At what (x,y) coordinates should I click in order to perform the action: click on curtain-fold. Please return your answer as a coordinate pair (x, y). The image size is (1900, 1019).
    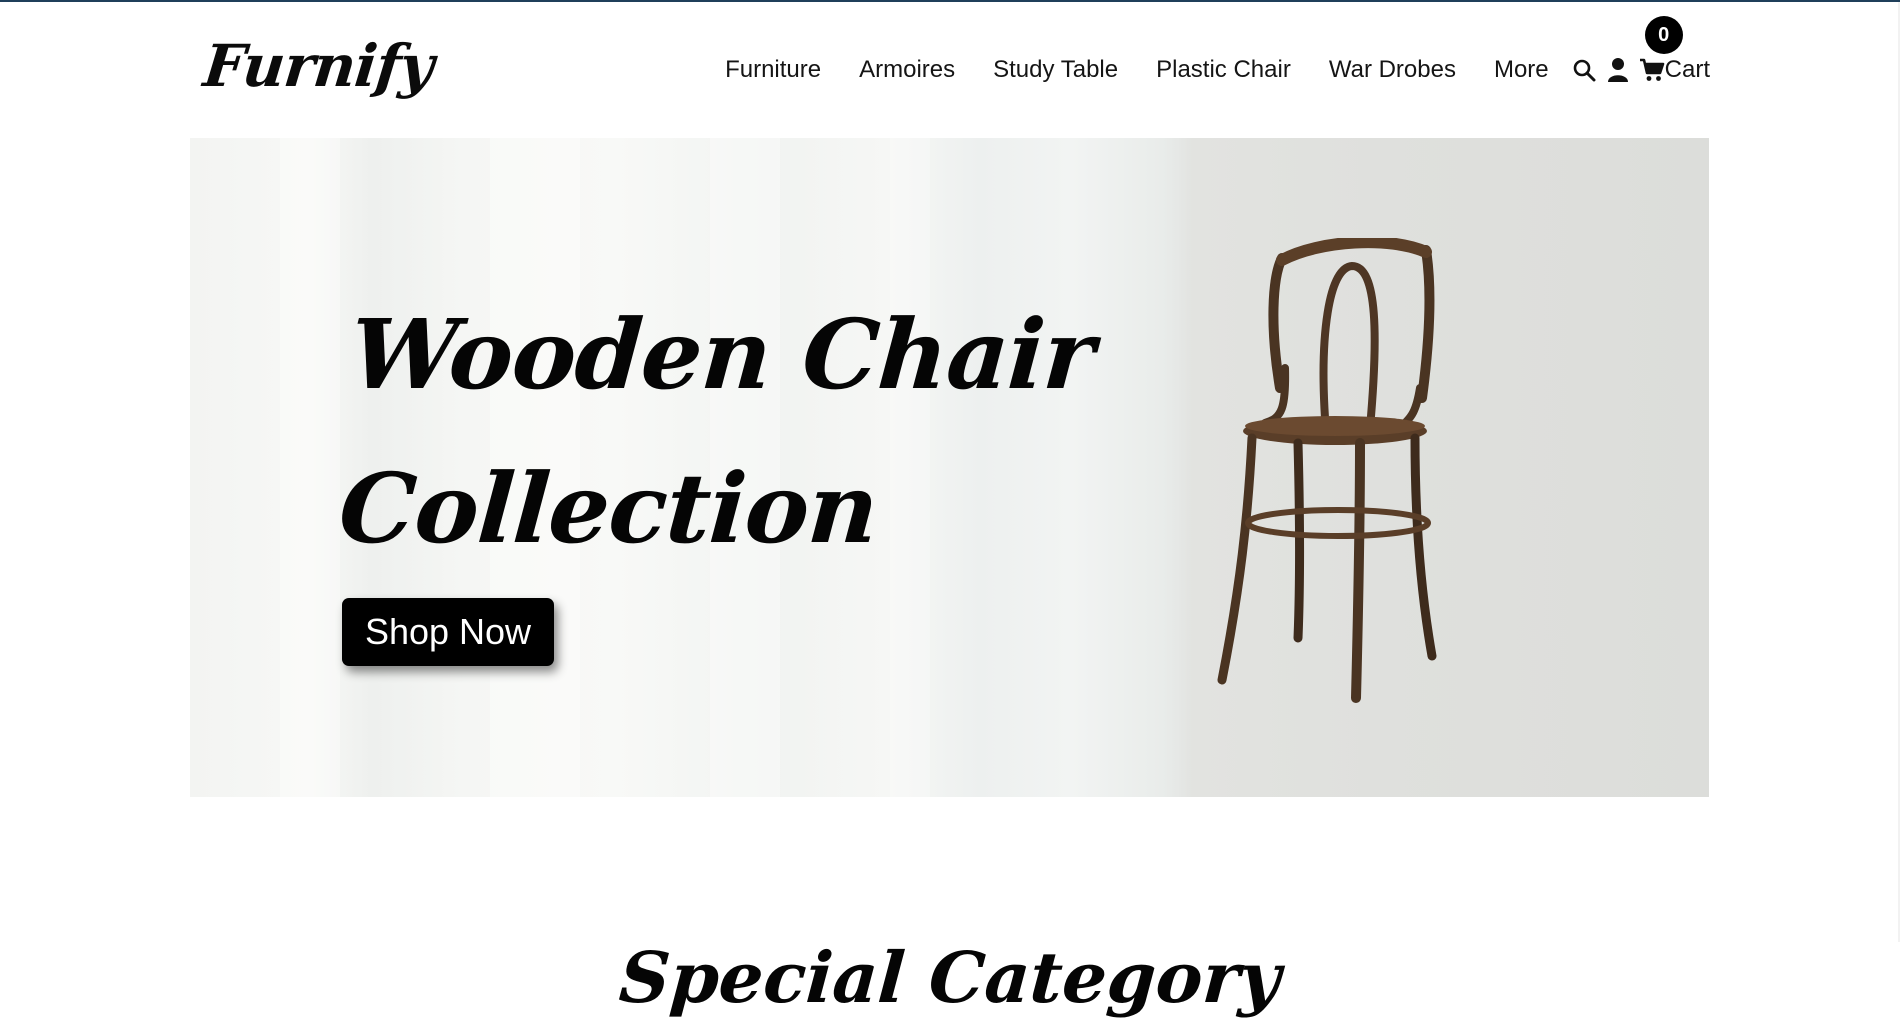
    Looking at the image, I should click on (310, 467).